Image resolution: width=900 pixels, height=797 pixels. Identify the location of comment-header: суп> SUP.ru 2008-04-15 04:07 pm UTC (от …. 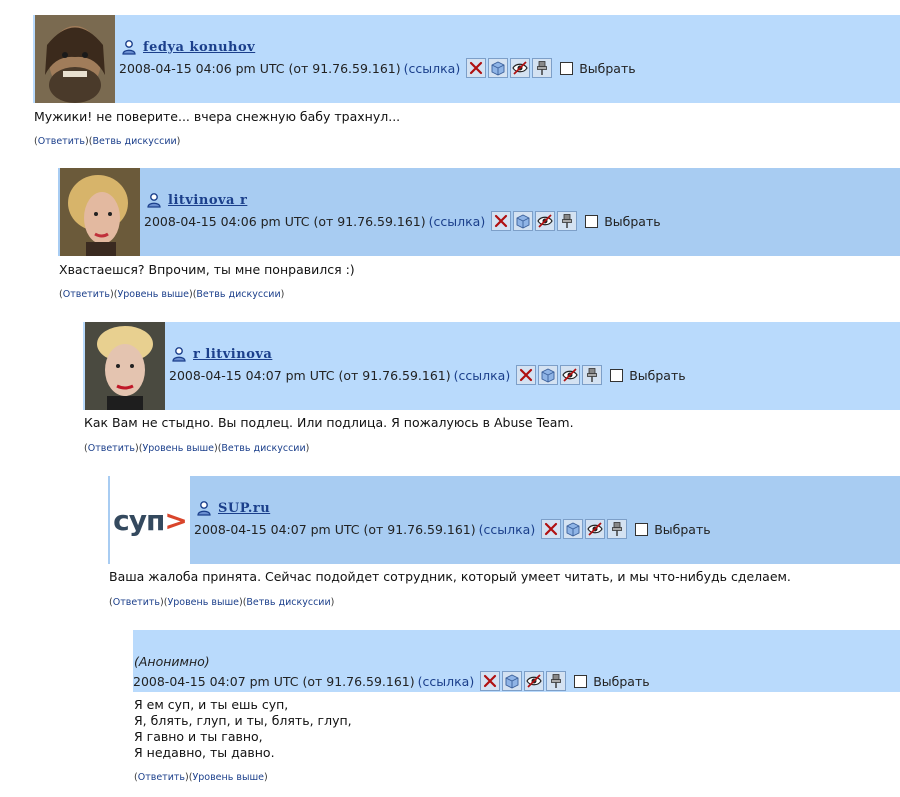
(504, 520).